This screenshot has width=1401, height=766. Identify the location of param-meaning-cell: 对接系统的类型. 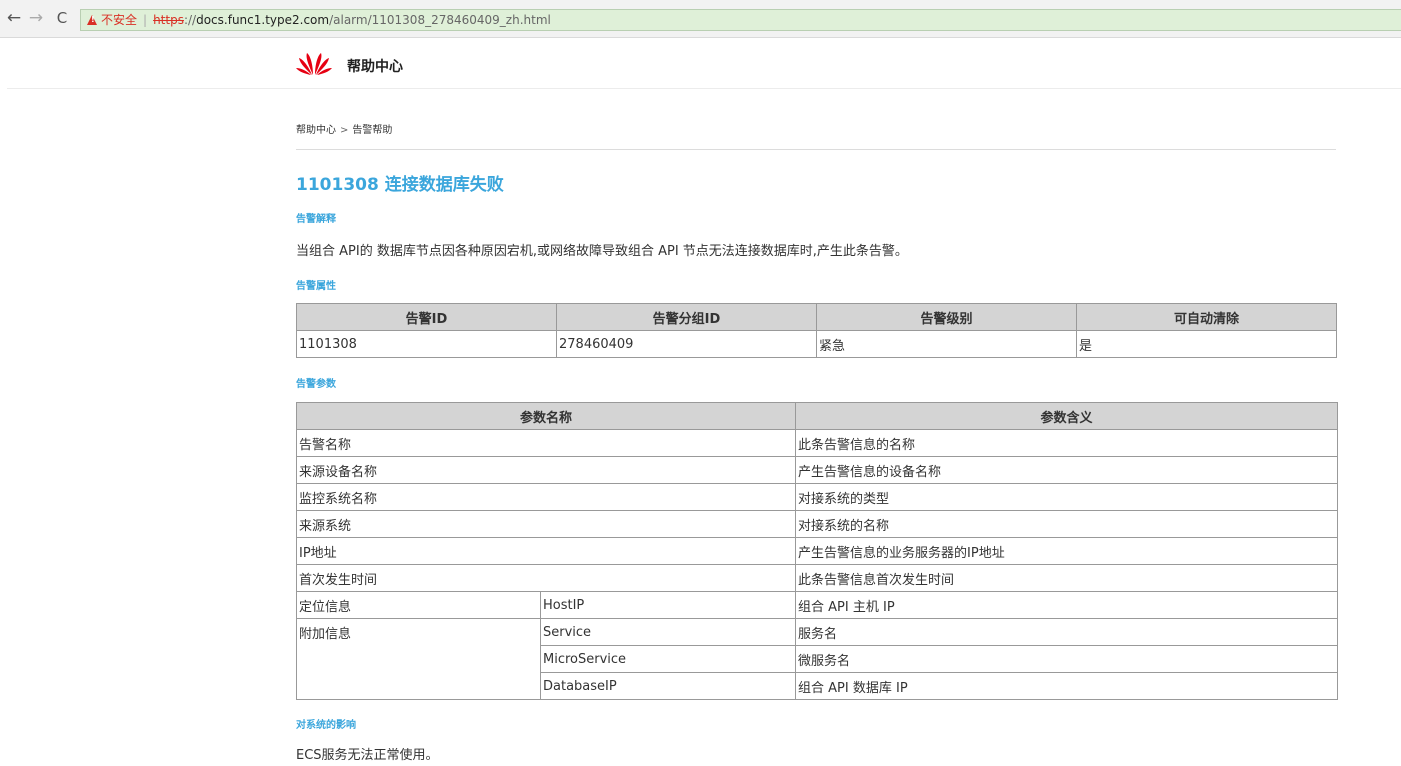
(1067, 497).